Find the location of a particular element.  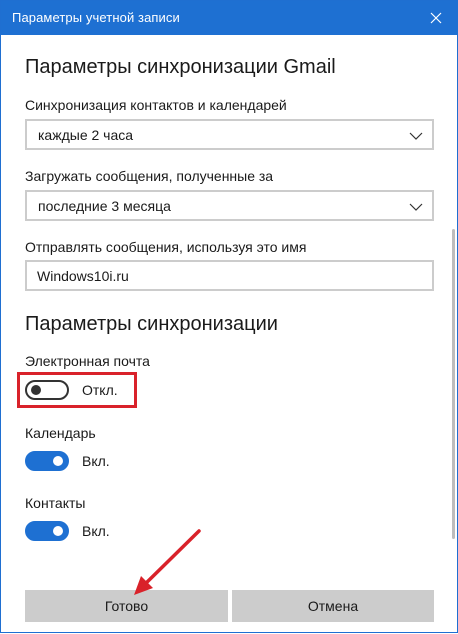

calendar-sync-label: Календарь is located at coordinates (60, 433).